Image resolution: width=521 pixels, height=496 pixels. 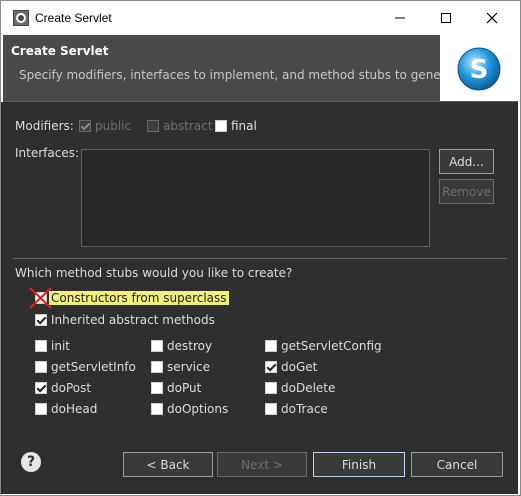 I want to click on dohead-label: doHead, so click(x=74, y=409).